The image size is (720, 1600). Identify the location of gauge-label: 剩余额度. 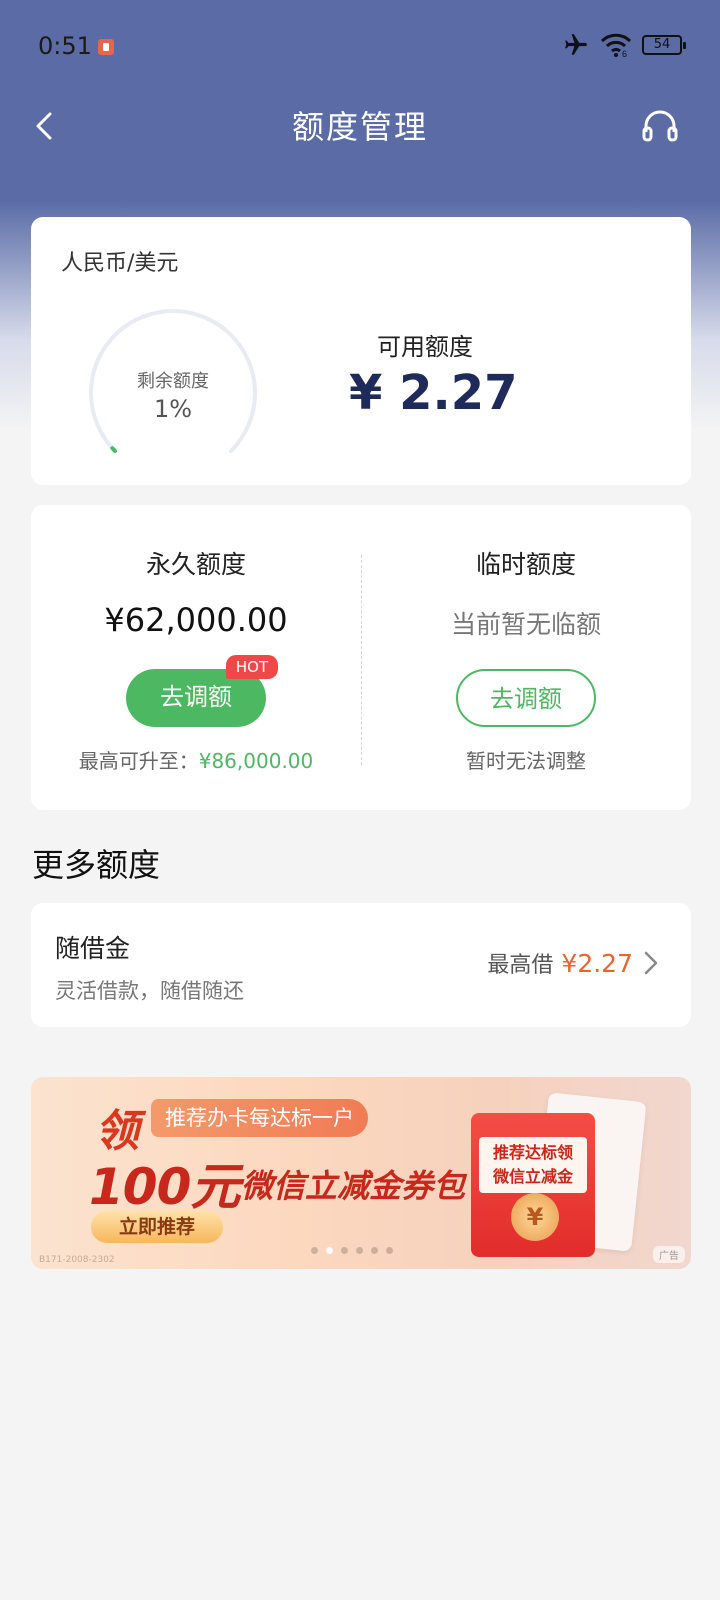
(173, 381).